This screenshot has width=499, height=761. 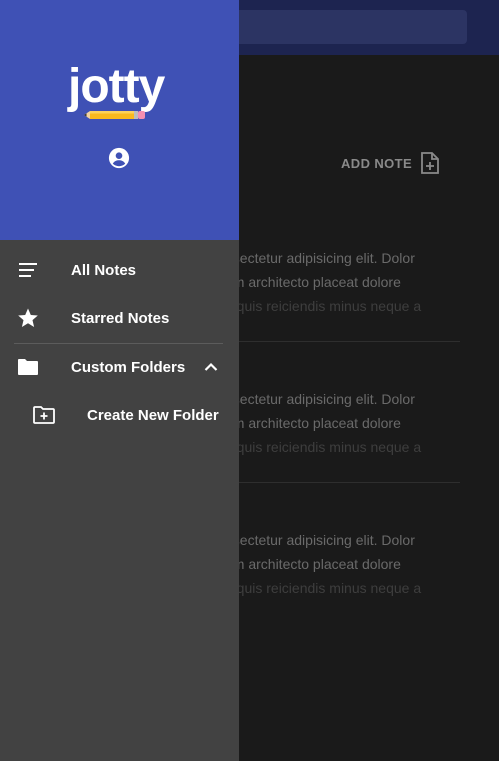 What do you see at coordinates (211, 367) in the screenshot?
I see `chevron-up-icon` at bounding box center [211, 367].